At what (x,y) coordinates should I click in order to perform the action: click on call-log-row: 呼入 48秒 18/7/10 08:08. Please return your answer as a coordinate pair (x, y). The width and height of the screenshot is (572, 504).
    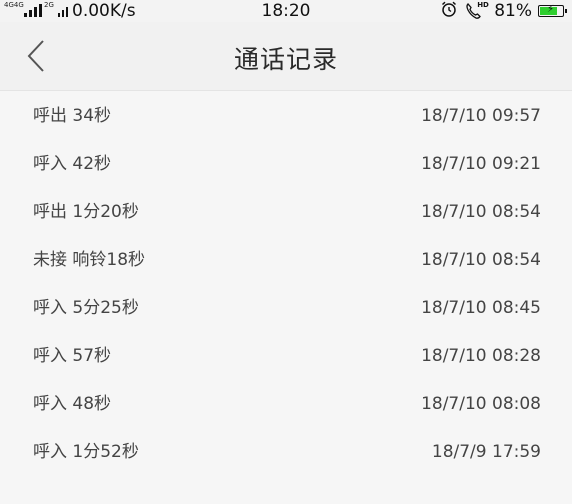
    Looking at the image, I should click on (286, 403).